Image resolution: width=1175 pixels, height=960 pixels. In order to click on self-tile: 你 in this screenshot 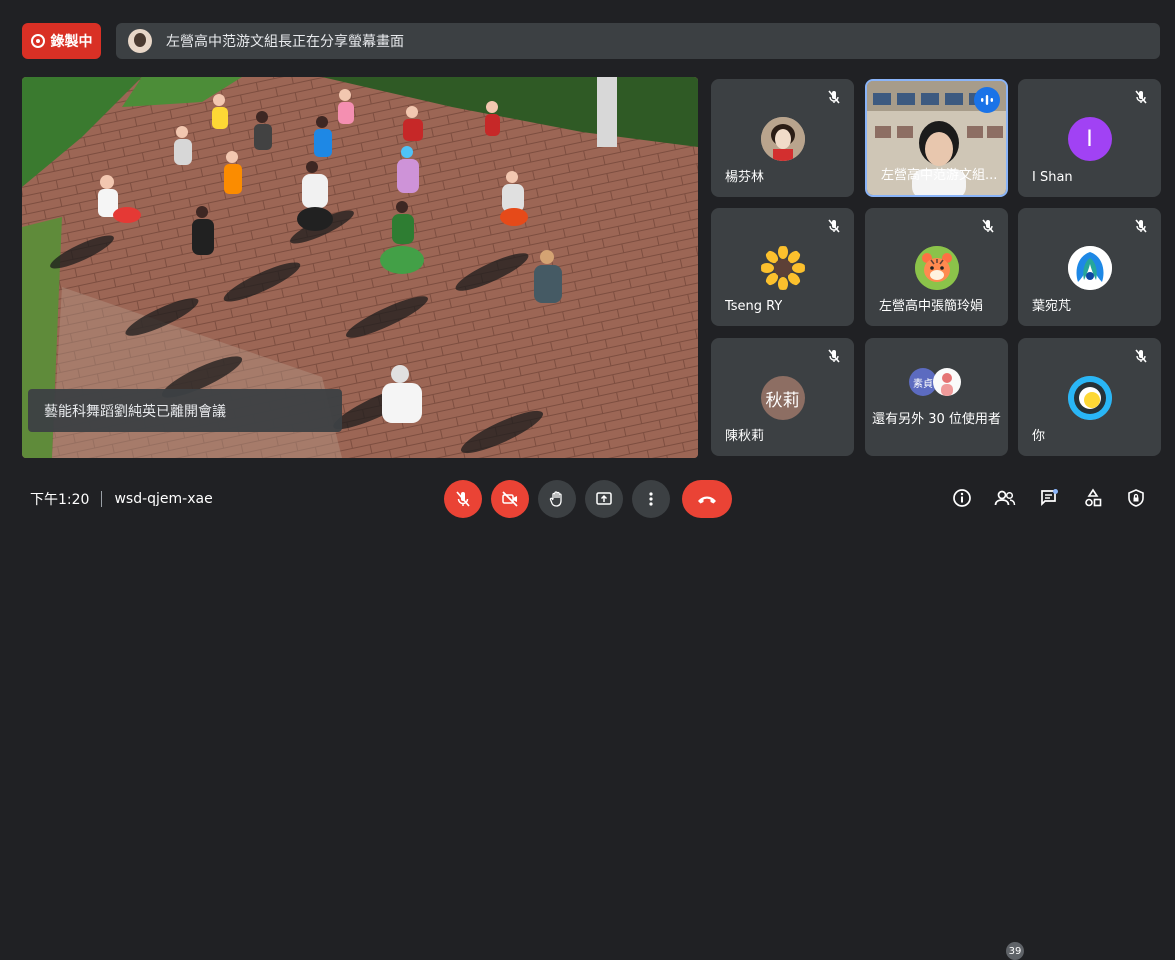, I will do `click(1089, 397)`.